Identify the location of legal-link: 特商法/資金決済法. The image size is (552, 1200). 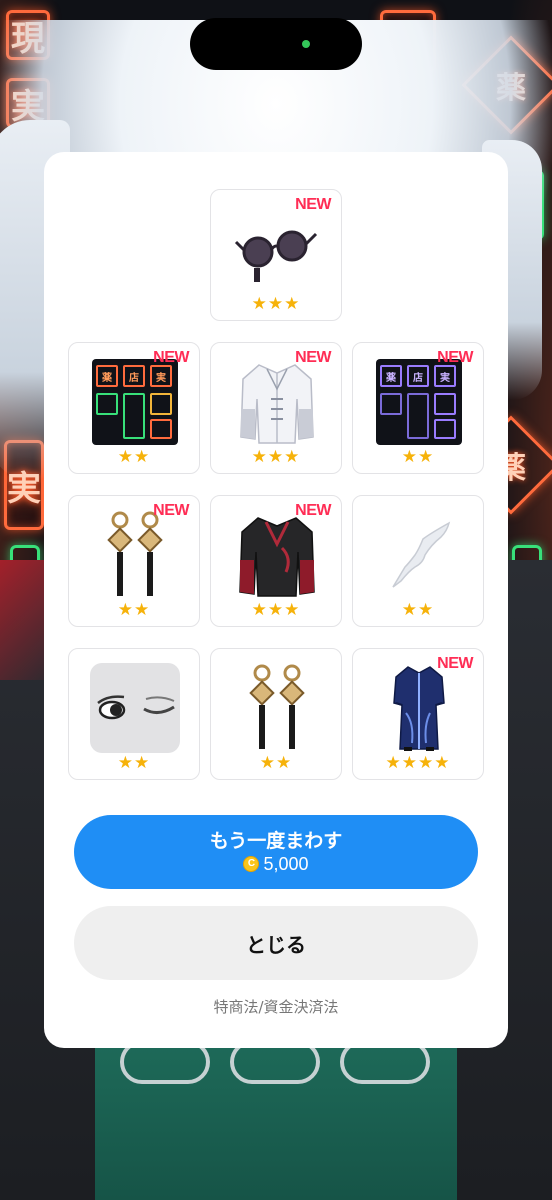
(276, 1006).